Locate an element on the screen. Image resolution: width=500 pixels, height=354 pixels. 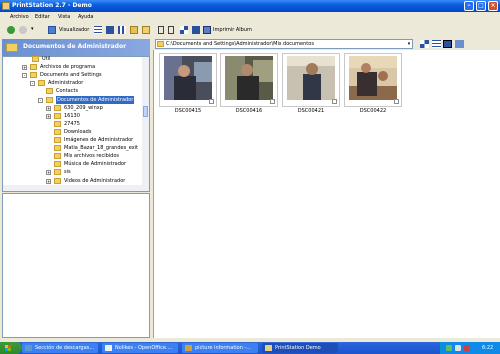
tree-item-label: Música de Administrador is located at coordinates (95, 164).